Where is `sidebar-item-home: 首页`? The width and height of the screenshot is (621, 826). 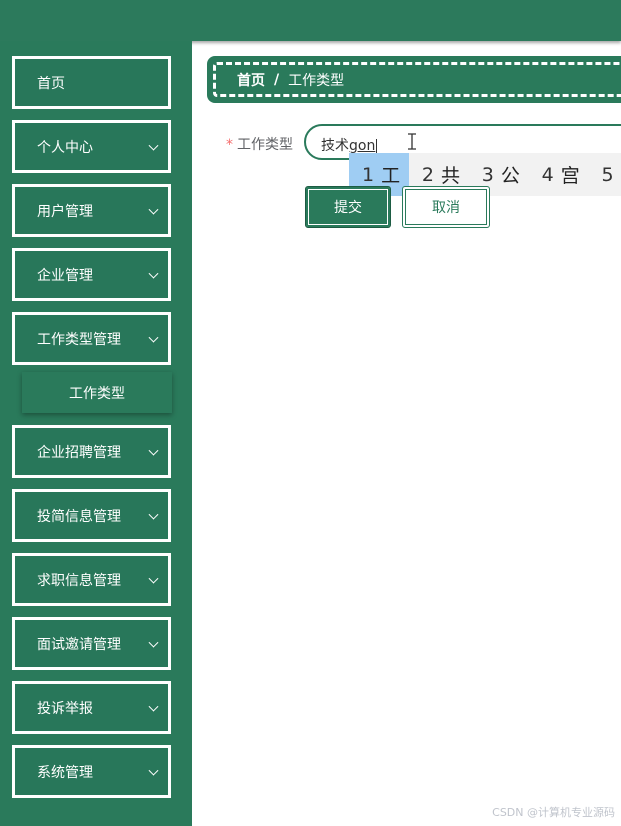 sidebar-item-home: 首页 is located at coordinates (91, 82).